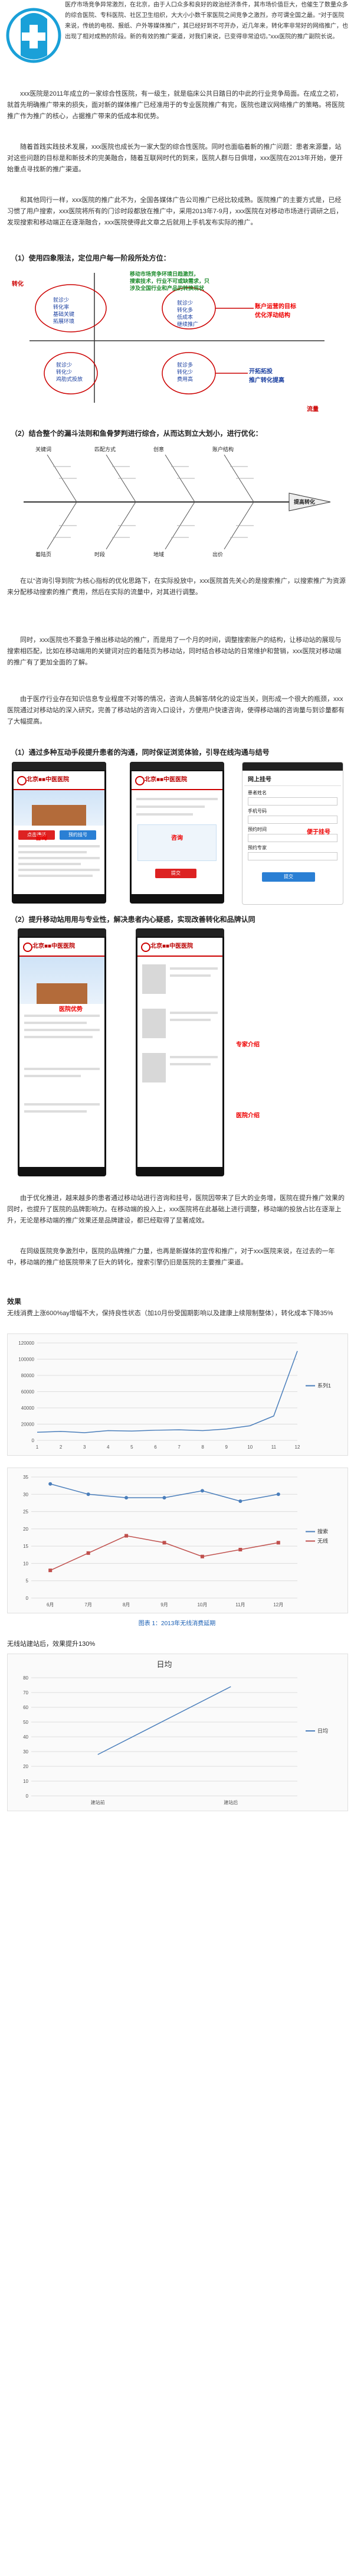 Image resolution: width=354 pixels, height=2576 pixels. I want to click on submit-button: 提交, so click(288, 877).